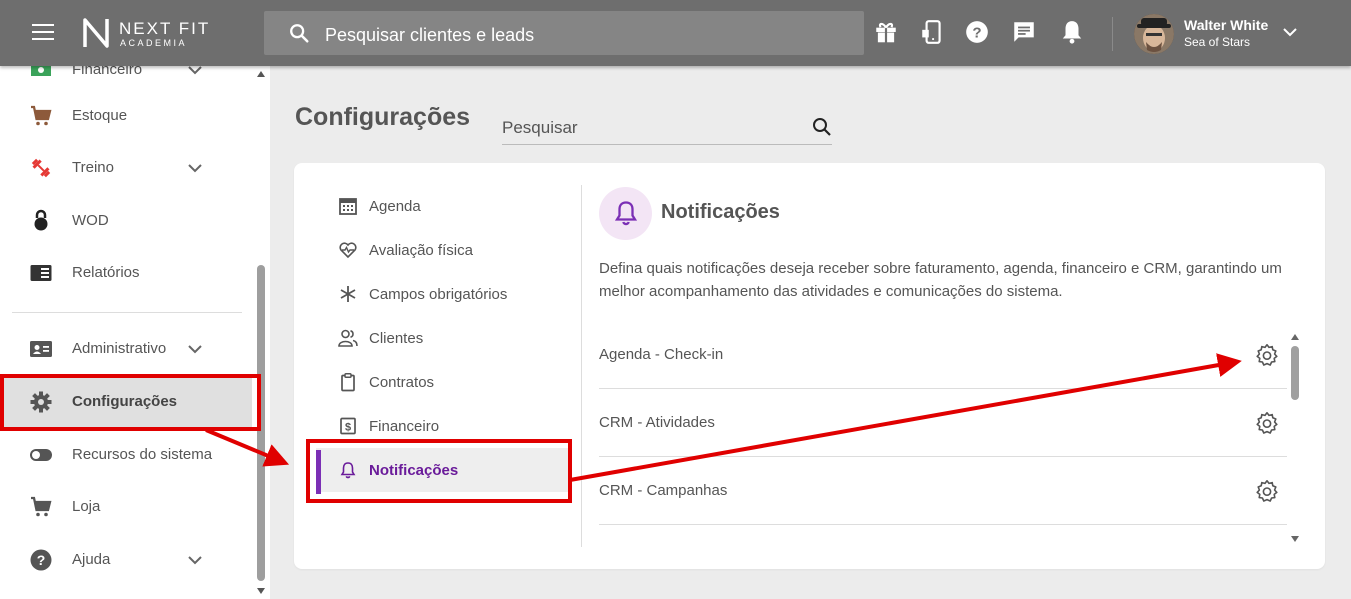 This screenshot has width=1351, height=599. I want to click on settings-menu-avaliacao-fisica: Avaliação física, so click(444, 250).